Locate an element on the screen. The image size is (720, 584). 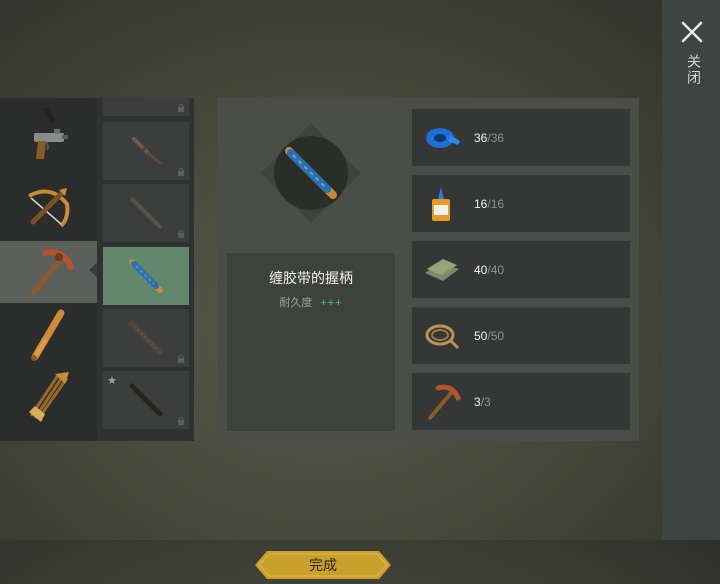
rope-icon is located at coordinates (442, 336).